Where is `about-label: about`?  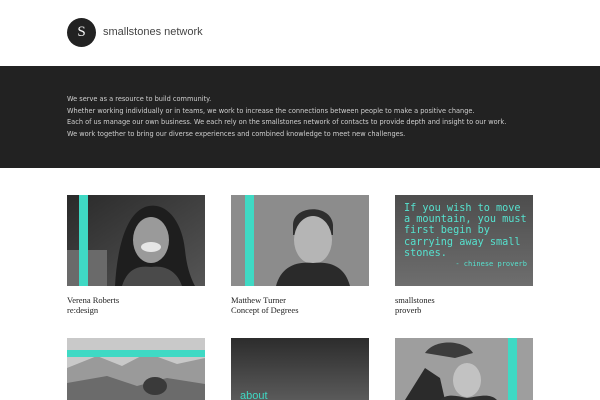 about-label: about is located at coordinates (254, 395).